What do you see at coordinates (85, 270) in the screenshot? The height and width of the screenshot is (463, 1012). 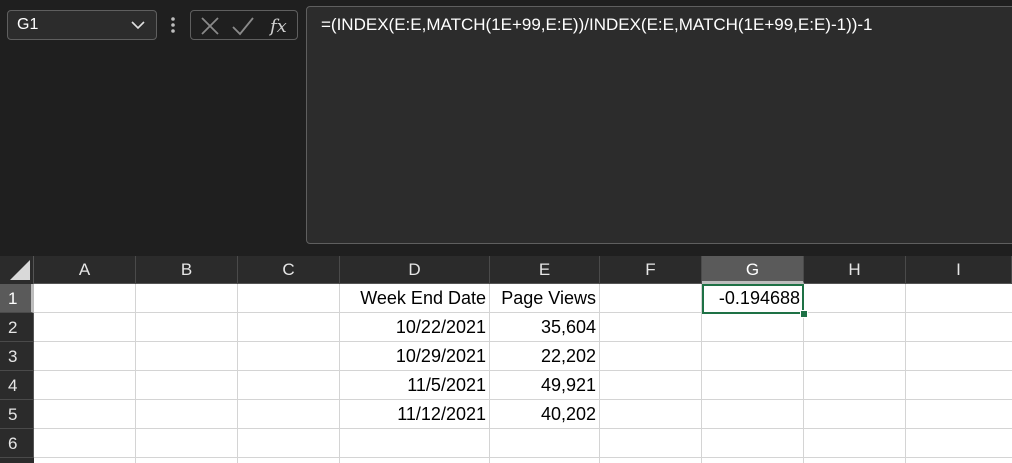 I see `column-header-a: A` at bounding box center [85, 270].